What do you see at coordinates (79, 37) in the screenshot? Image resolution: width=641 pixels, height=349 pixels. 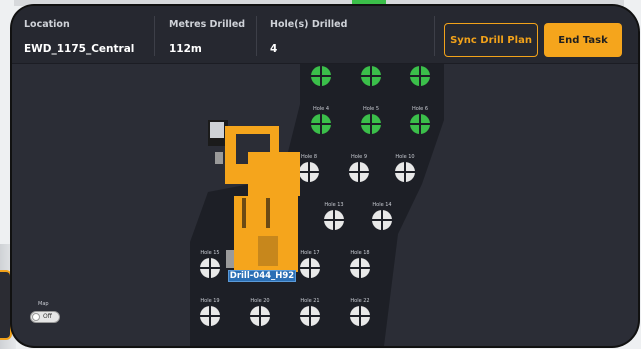 I see `location-info: Location EWD_1175_Central` at bounding box center [79, 37].